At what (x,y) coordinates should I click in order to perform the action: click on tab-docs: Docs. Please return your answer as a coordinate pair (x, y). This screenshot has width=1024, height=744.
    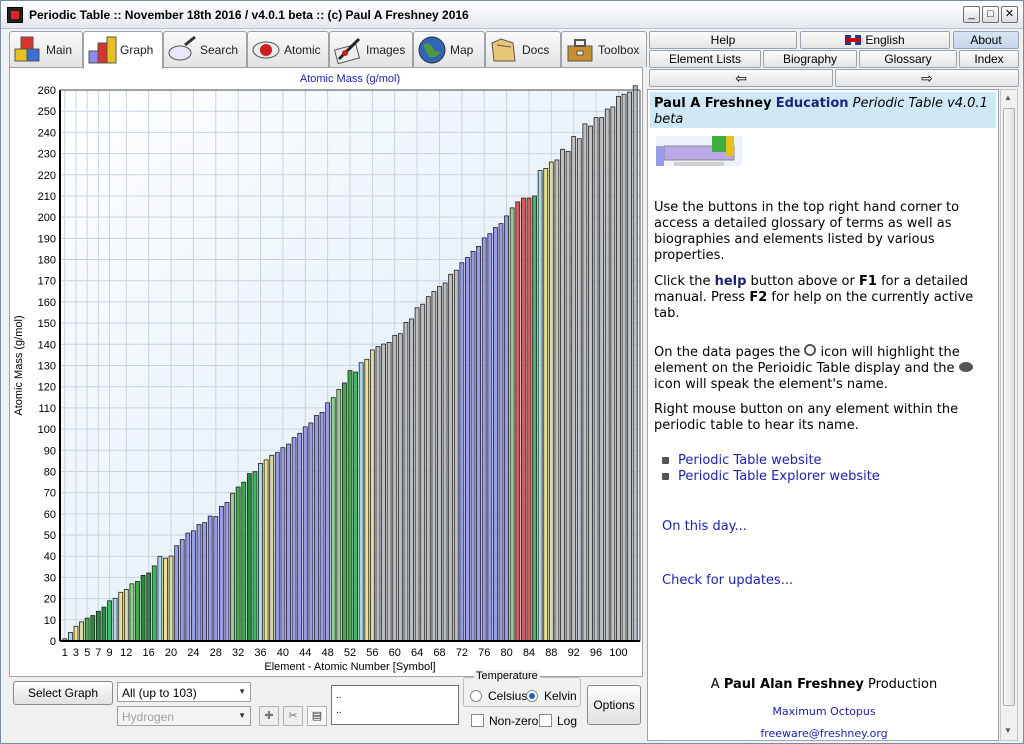
    Looking at the image, I should click on (523, 49).